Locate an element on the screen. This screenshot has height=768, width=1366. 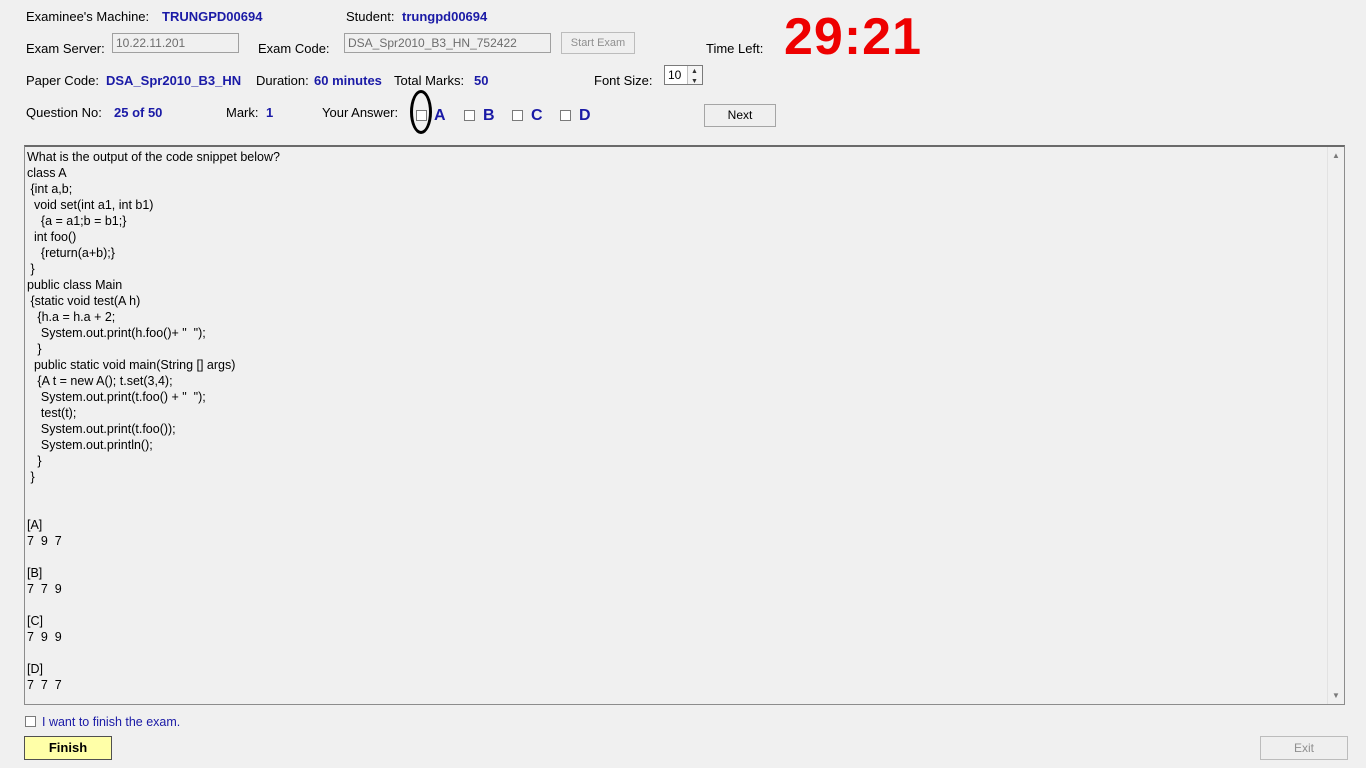
student-label: Student: is located at coordinates (370, 16).